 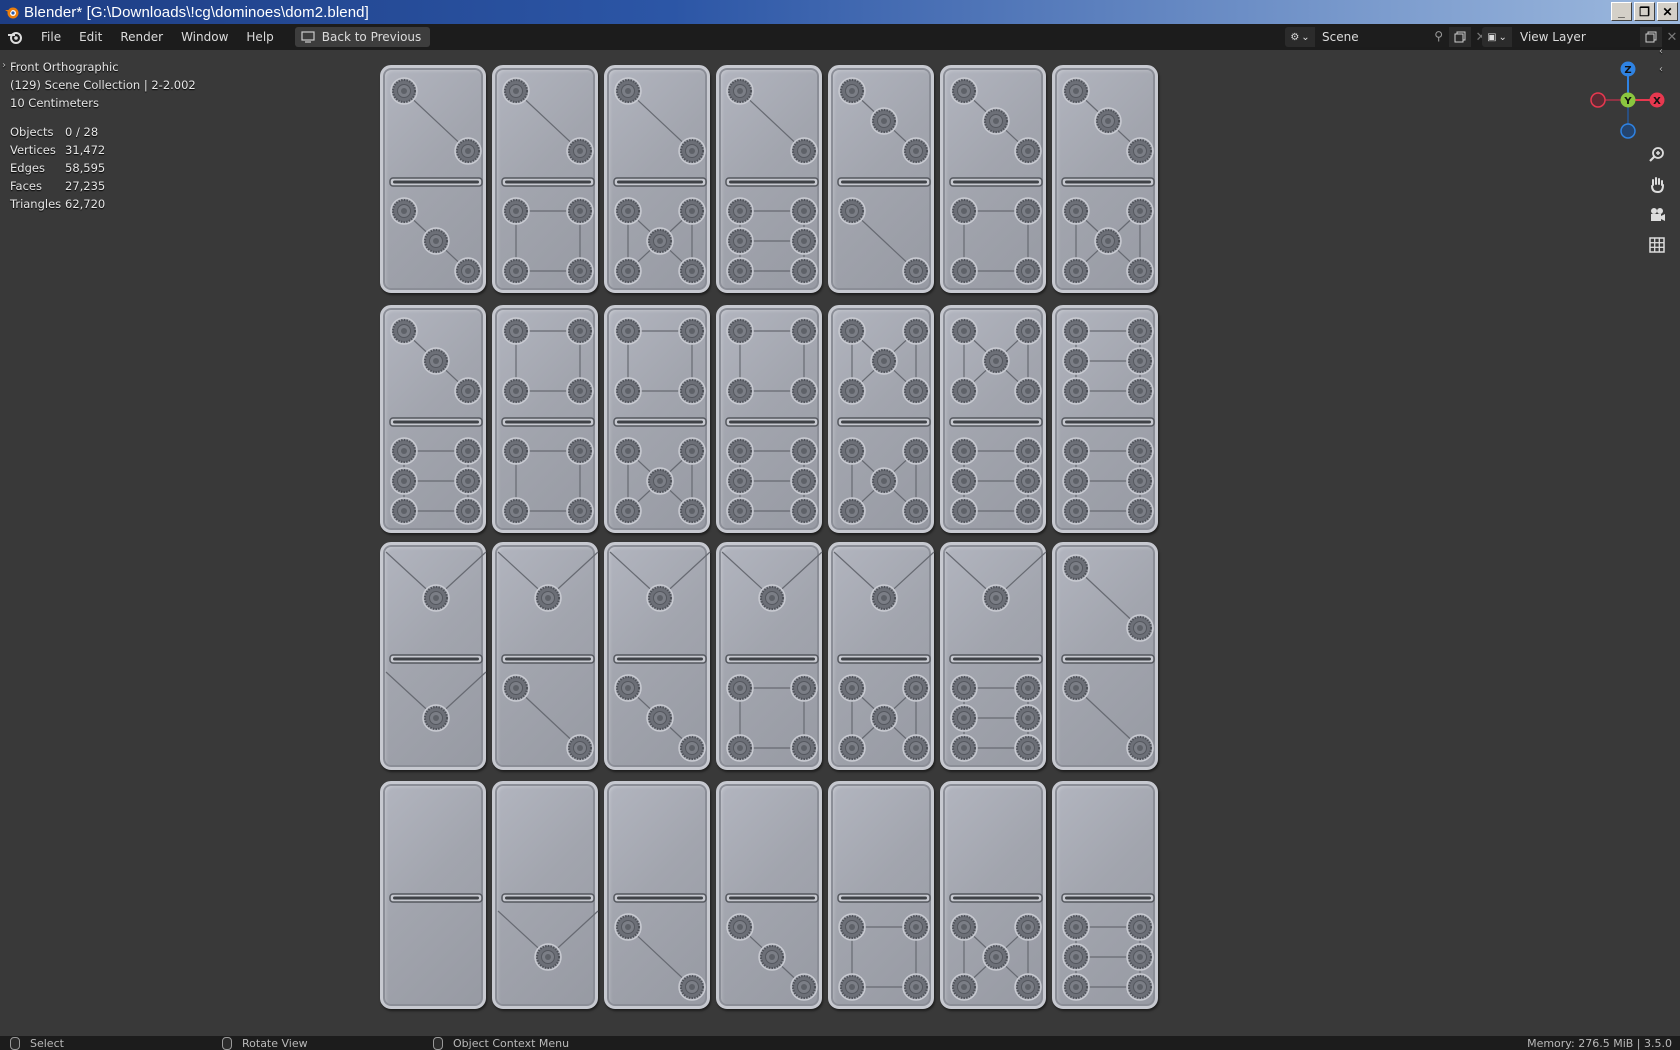 What do you see at coordinates (227, 1043) in the screenshot?
I see `mouse-middle-icon` at bounding box center [227, 1043].